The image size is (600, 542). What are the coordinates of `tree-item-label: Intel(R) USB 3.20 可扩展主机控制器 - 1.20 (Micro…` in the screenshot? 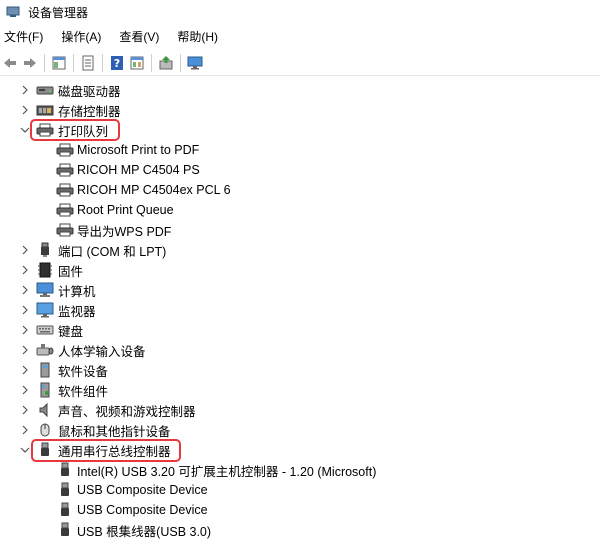 It's located at (227, 471).